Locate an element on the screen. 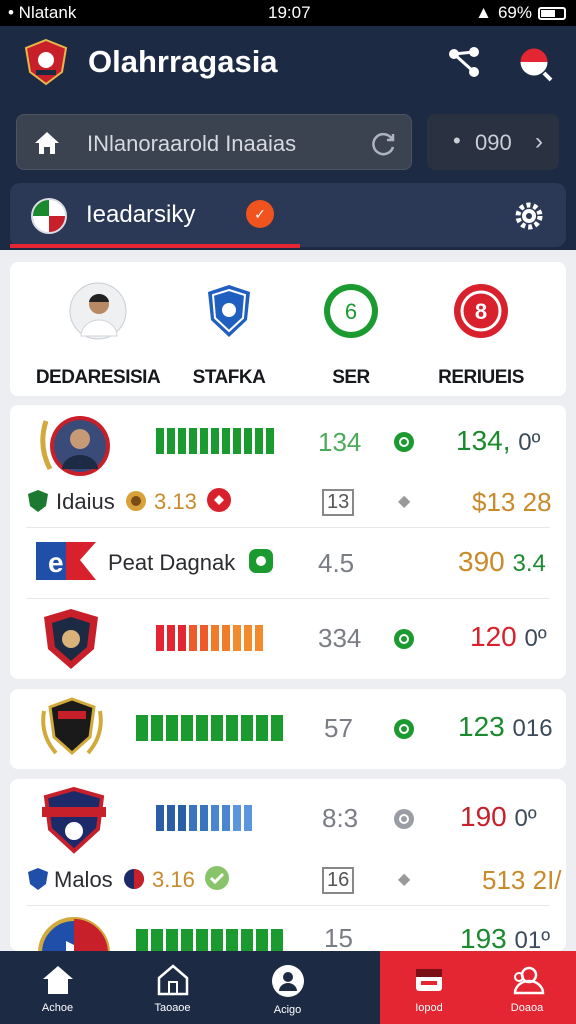 The image size is (576, 1024). table-row: 334 120 0º is located at coordinates (288, 639).